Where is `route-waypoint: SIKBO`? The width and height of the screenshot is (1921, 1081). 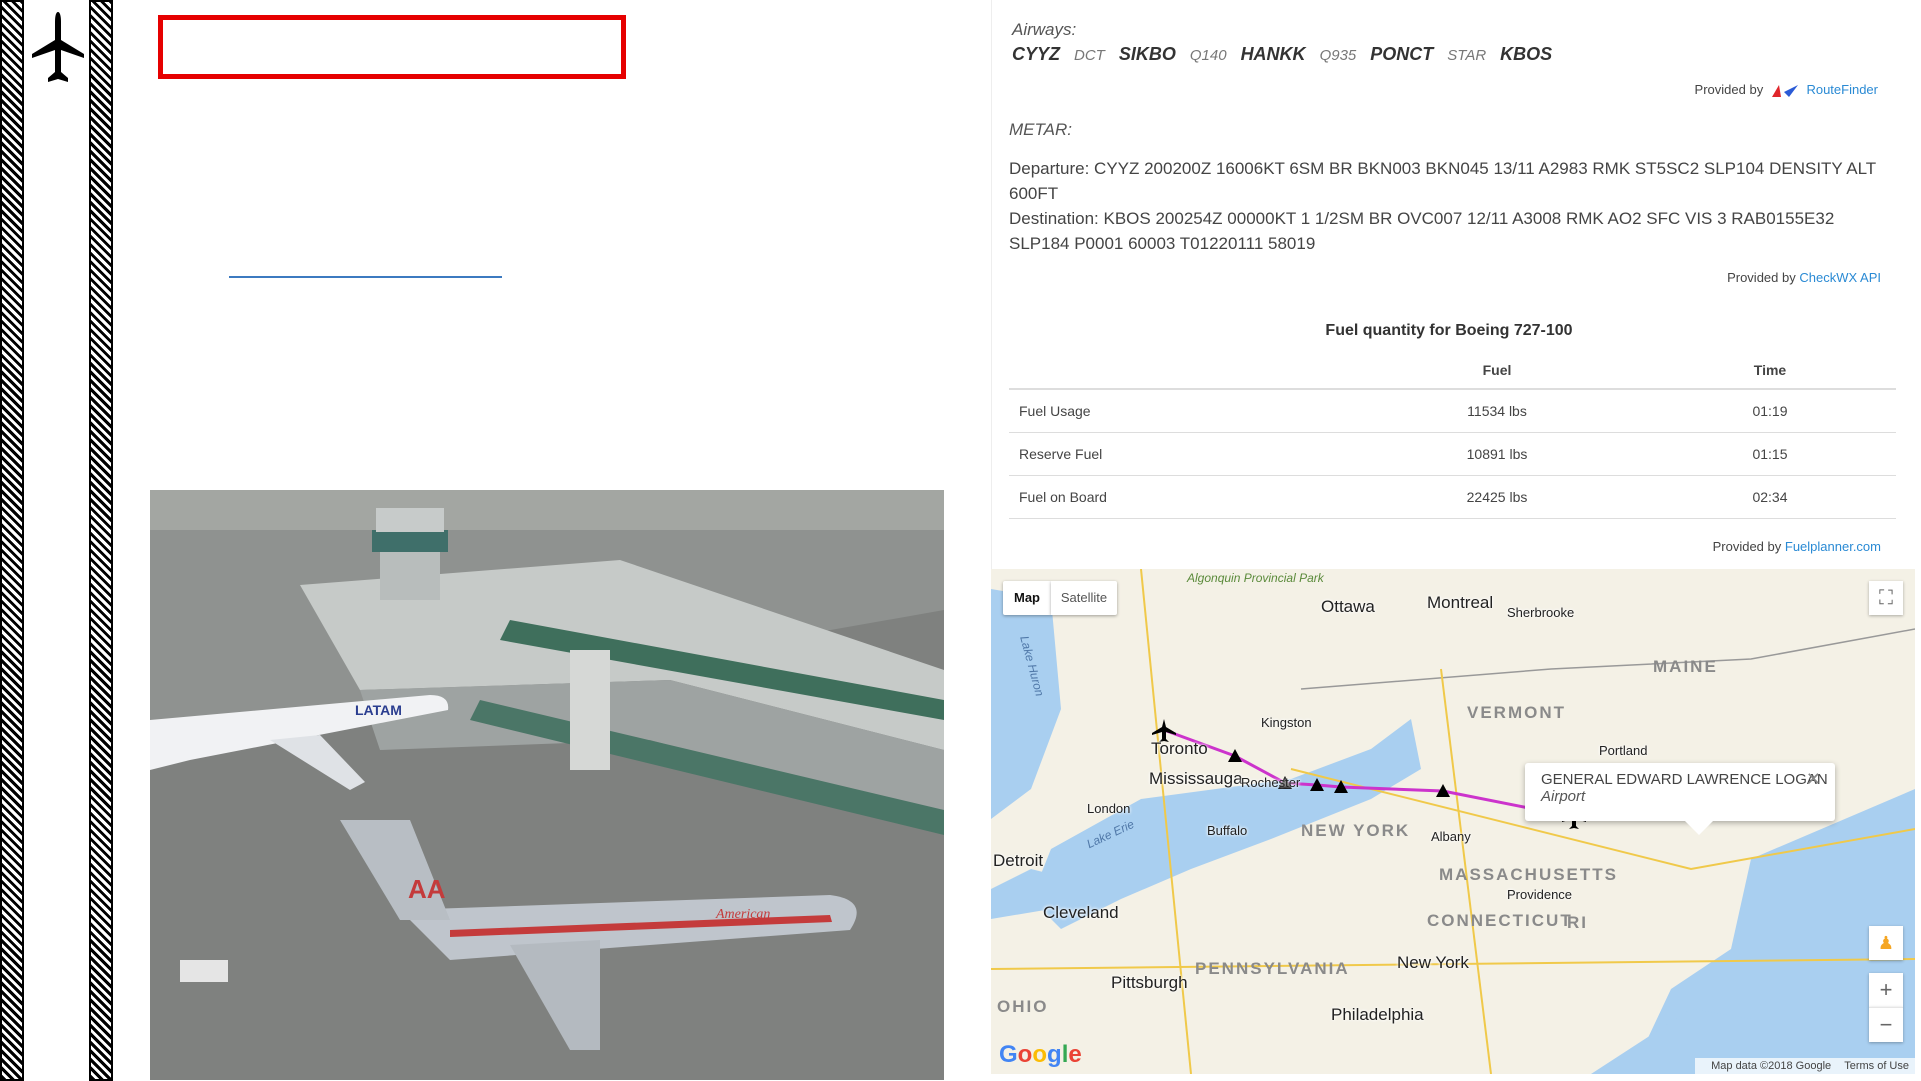 route-waypoint: SIKBO is located at coordinates (1147, 54).